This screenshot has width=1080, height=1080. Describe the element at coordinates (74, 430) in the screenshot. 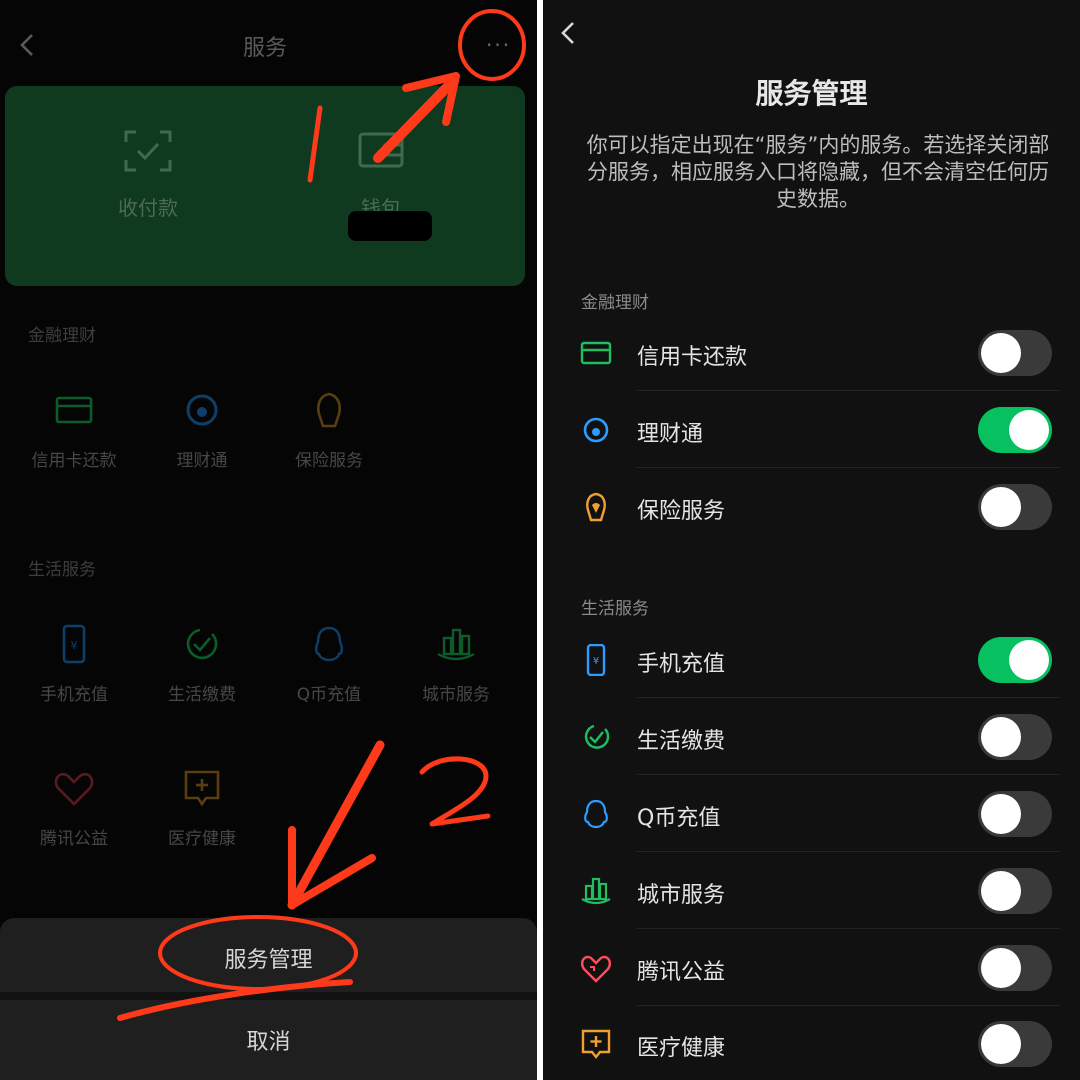

I see `grid-item-credit-card: 信用卡还款` at that location.